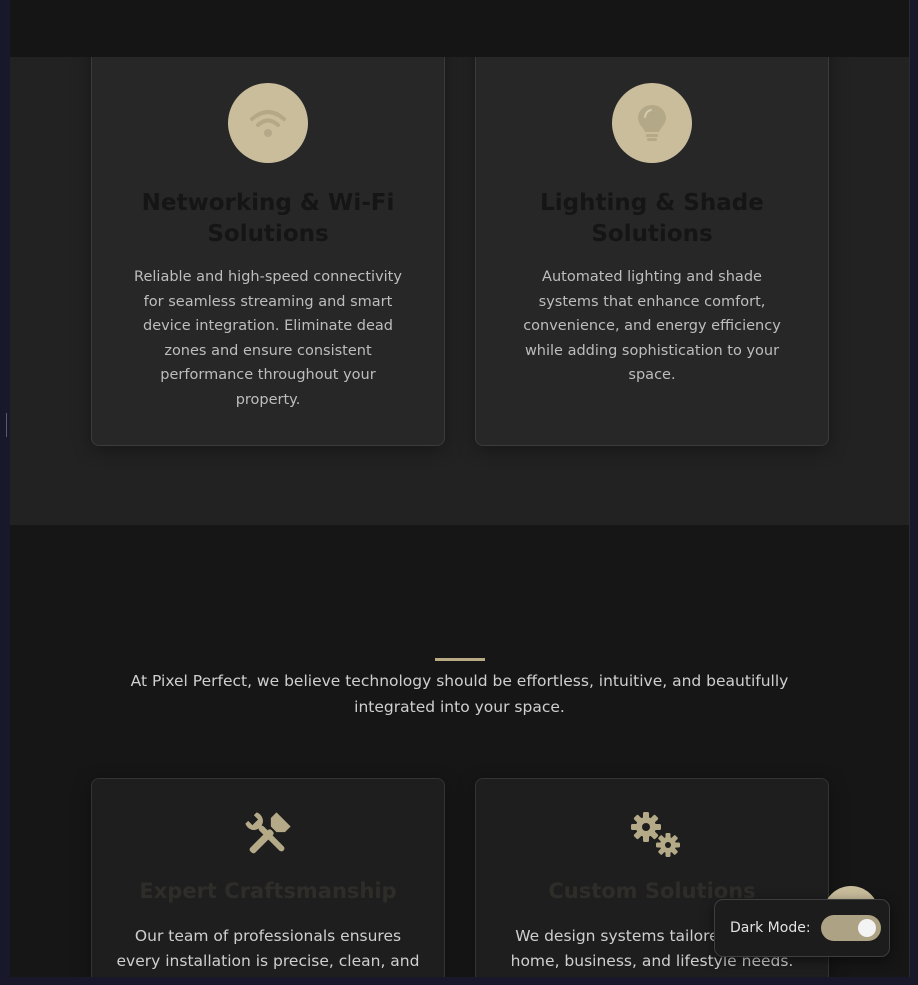 The image size is (918, 985). What do you see at coordinates (459, 981) in the screenshot?
I see `window-bottom-edge` at bounding box center [459, 981].